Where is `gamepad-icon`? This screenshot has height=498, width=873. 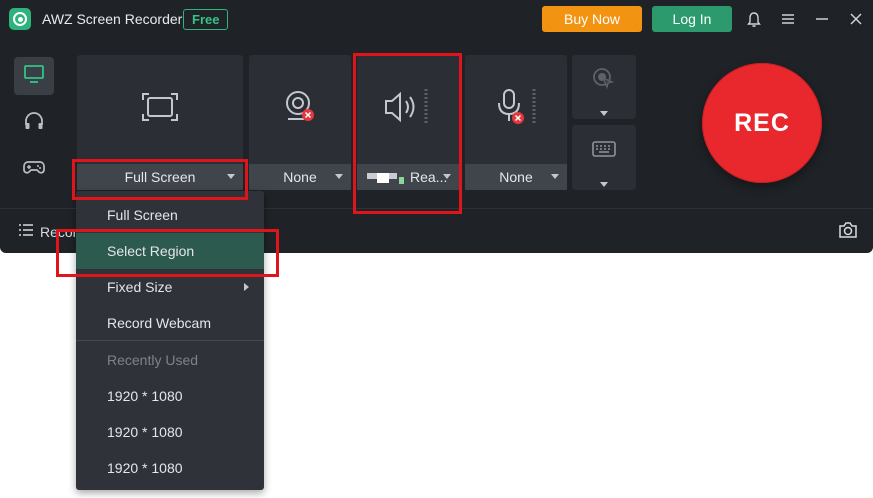
gamepad-icon is located at coordinates (34, 169).